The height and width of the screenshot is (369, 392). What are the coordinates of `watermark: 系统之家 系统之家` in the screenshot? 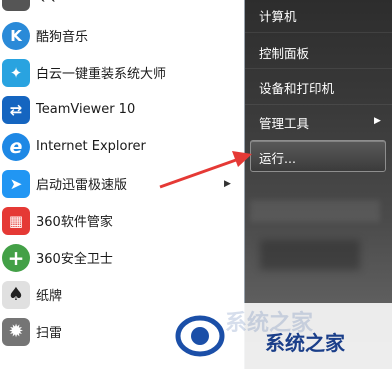 It's located at (278, 336).